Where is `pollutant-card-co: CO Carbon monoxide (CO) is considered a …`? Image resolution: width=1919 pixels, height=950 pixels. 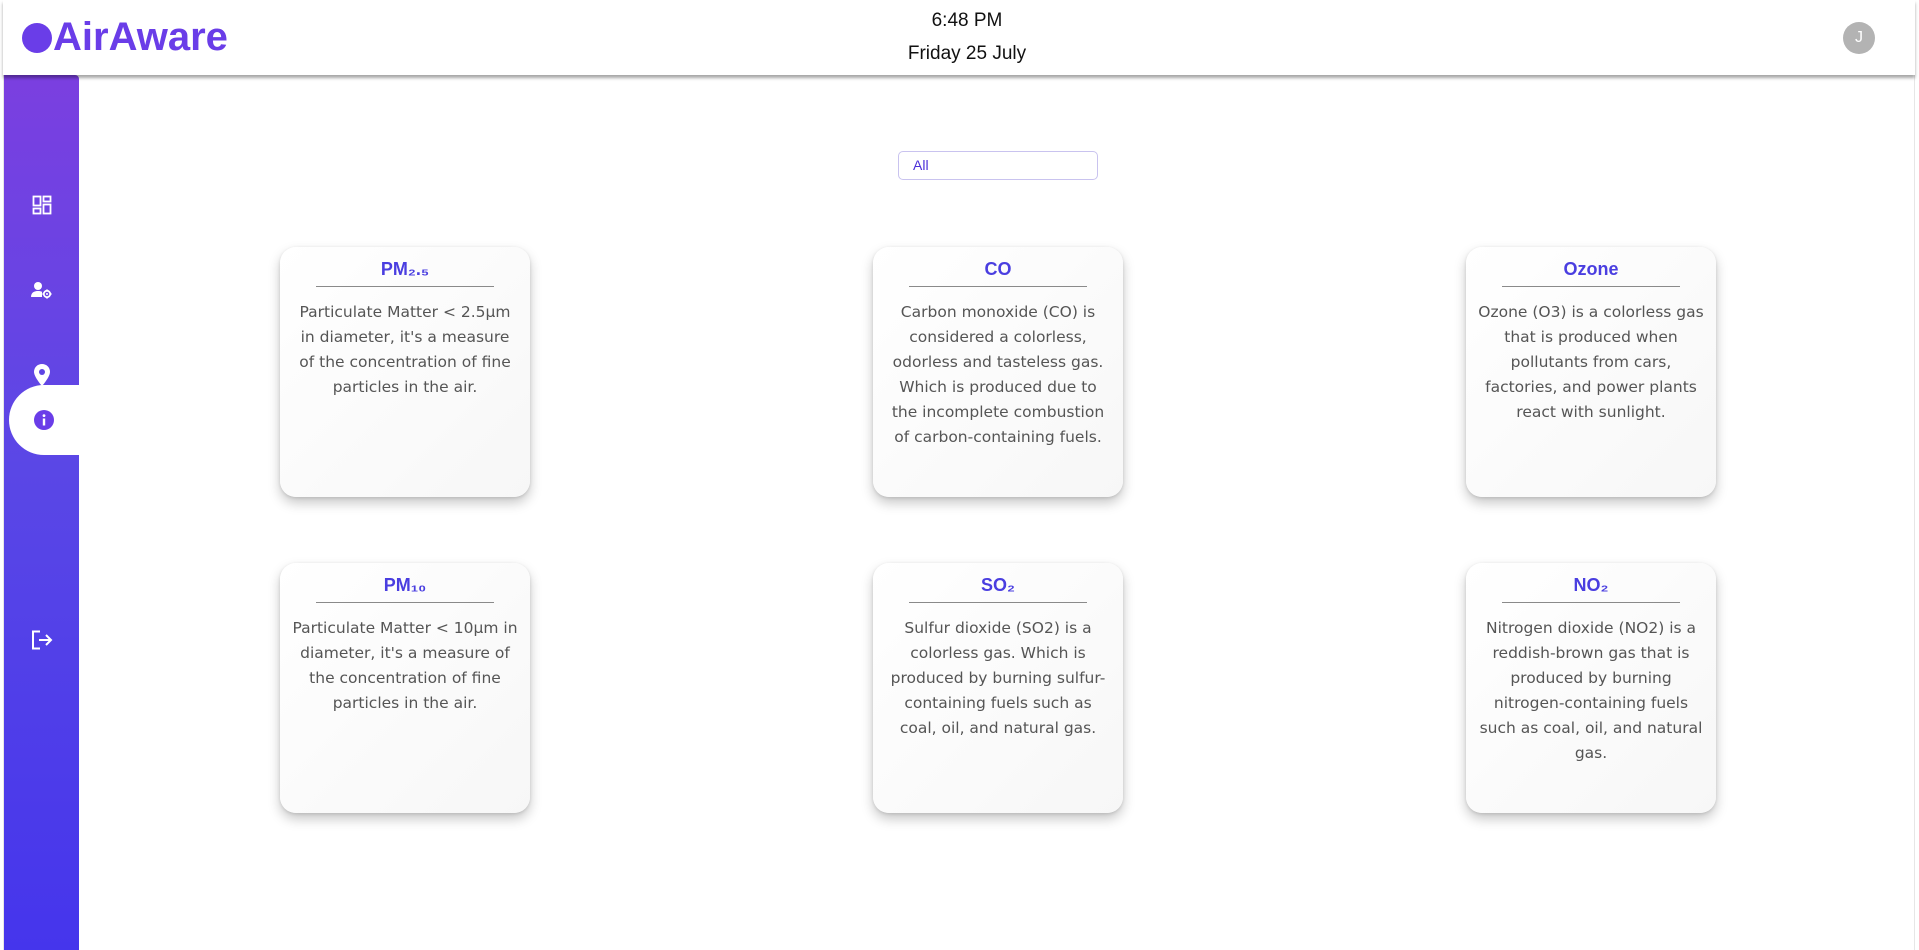 pollutant-card-co: CO Carbon monoxide (CO) is considered a … is located at coordinates (998, 372).